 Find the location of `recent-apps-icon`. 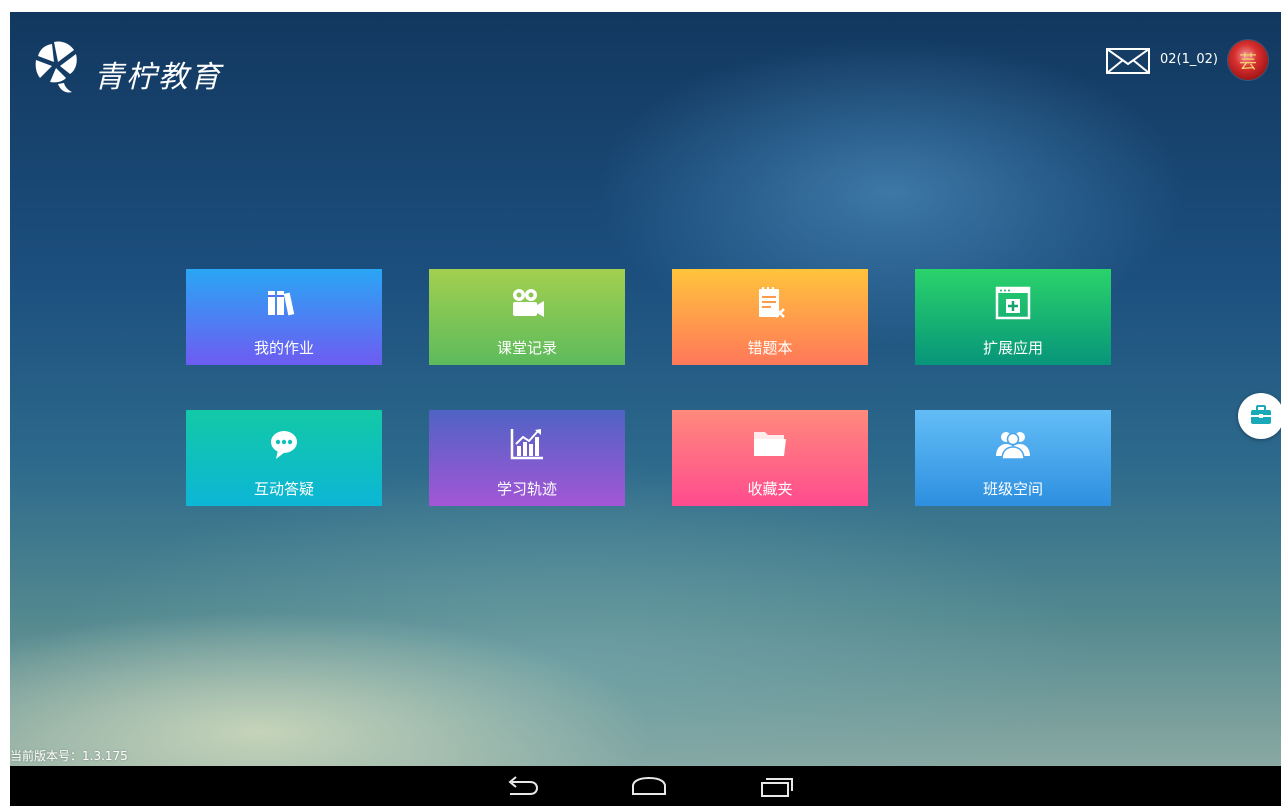

recent-apps-icon is located at coordinates (776, 786).